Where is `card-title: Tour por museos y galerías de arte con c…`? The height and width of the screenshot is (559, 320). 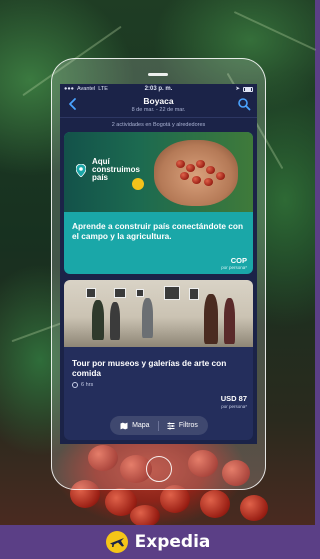 card-title: Tour por museos y galerías de arte con c… is located at coordinates (149, 368).